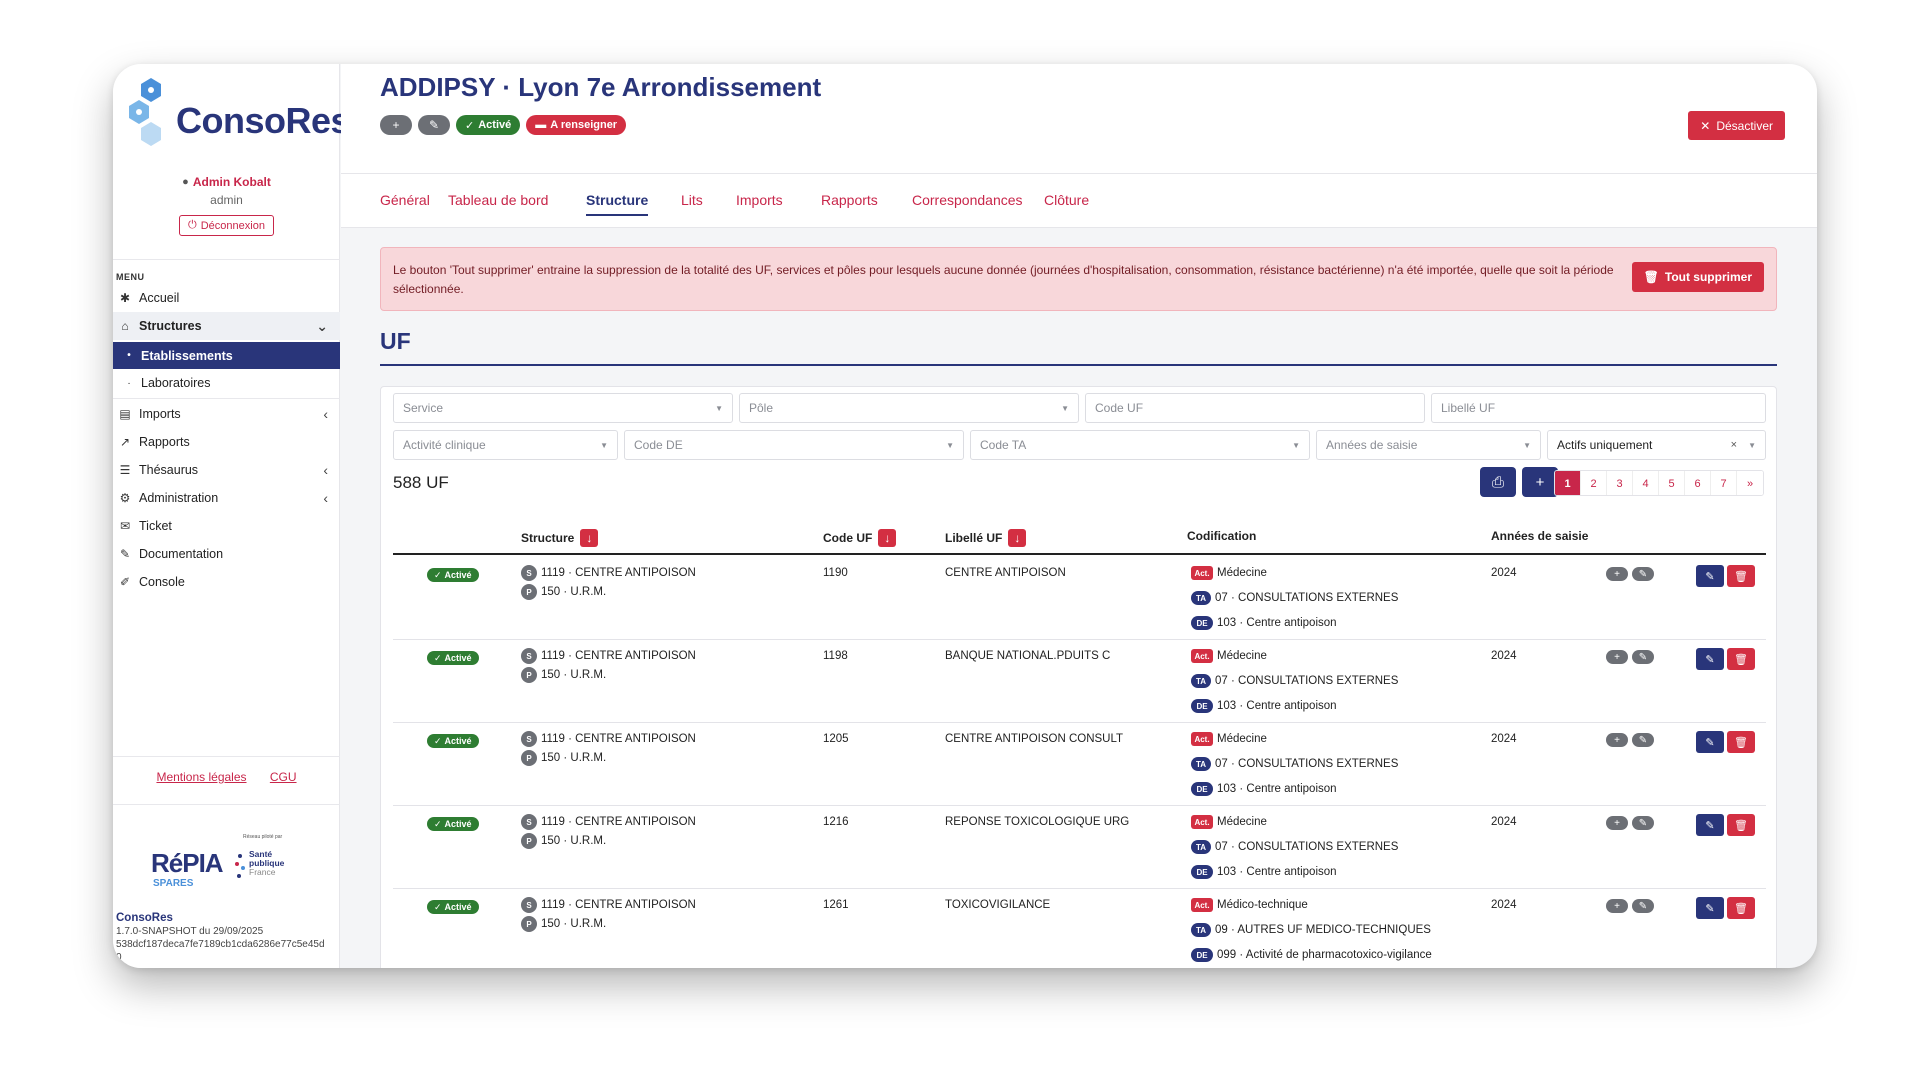 Image resolution: width=1920 pixels, height=1080 pixels. I want to click on sidebar-item-structures: ⌂ Structures ⌄, so click(226, 326).